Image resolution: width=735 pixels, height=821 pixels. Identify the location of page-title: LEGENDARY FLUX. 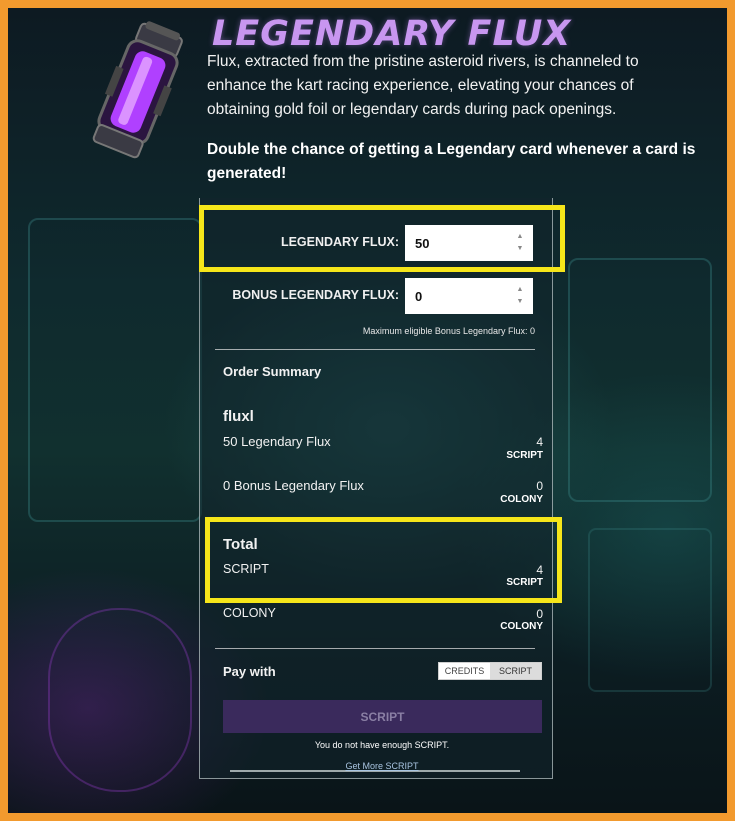
(392, 34).